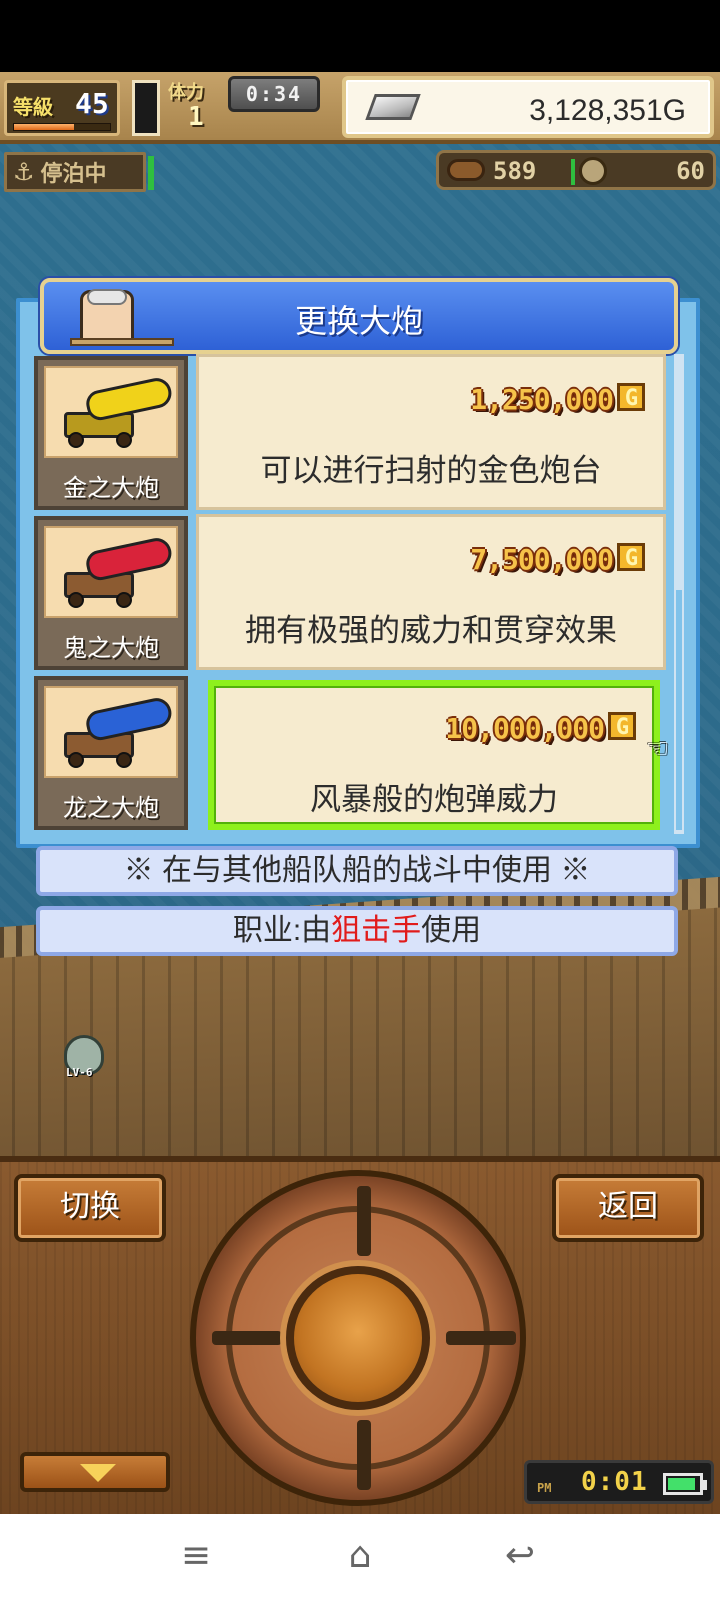  I want to click on wood-count: 589, so click(515, 171).